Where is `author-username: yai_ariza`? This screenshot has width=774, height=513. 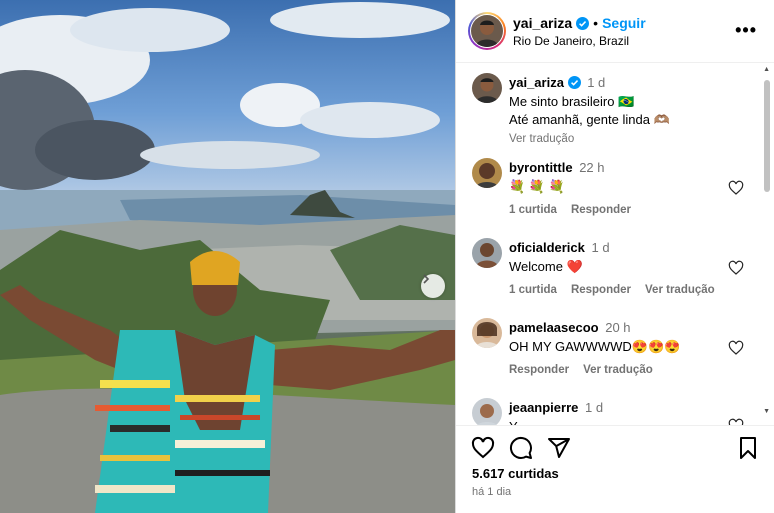
author-username: yai_ariza is located at coordinates (542, 23).